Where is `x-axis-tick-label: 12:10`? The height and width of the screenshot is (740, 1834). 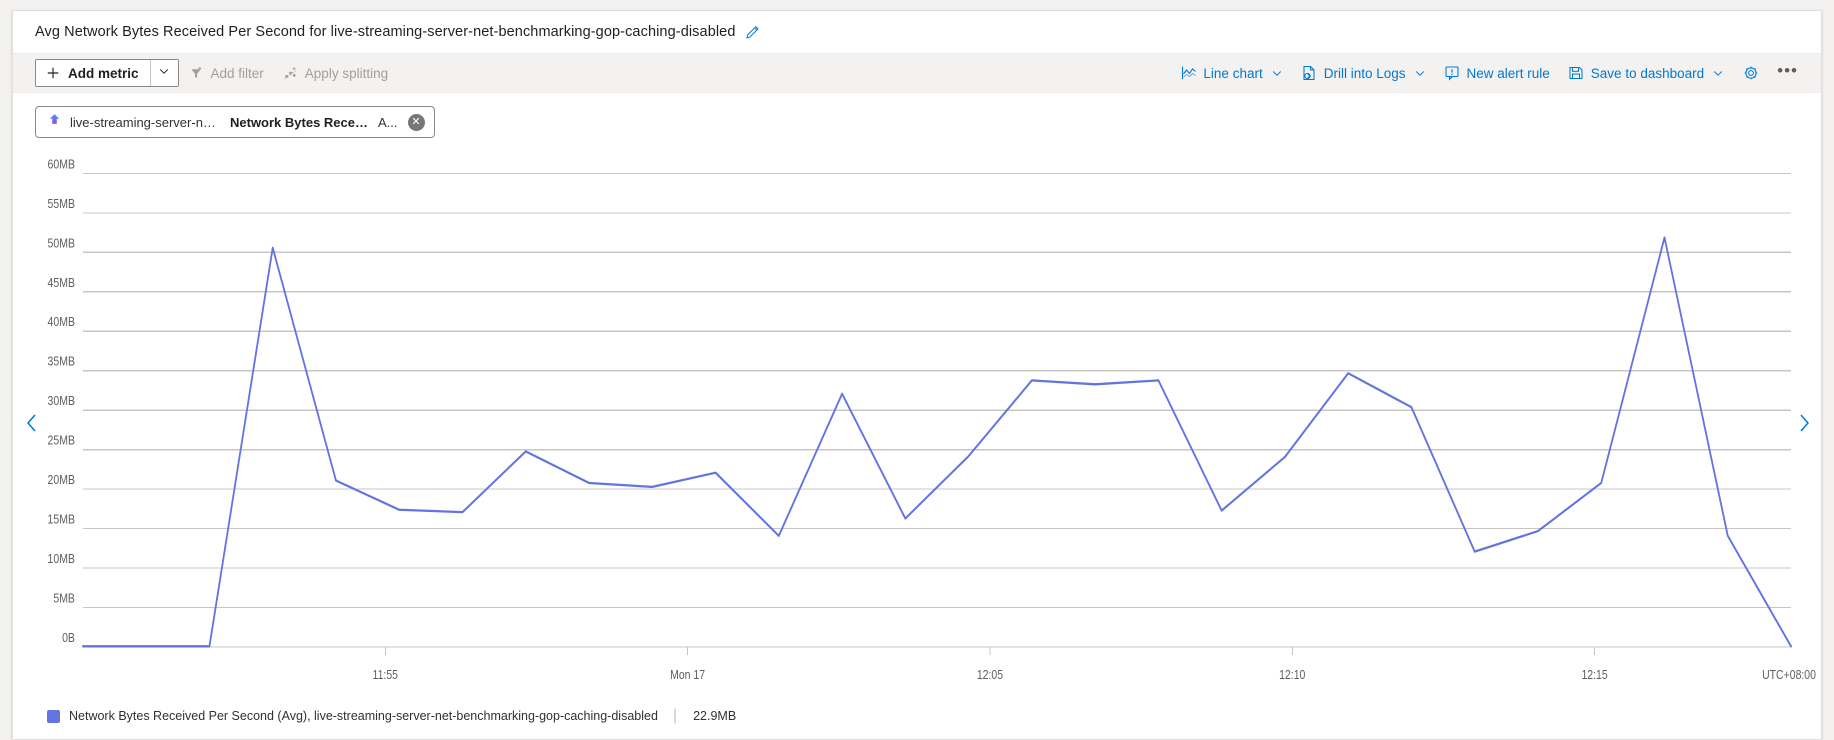
x-axis-tick-label: 12:10 is located at coordinates (1292, 674).